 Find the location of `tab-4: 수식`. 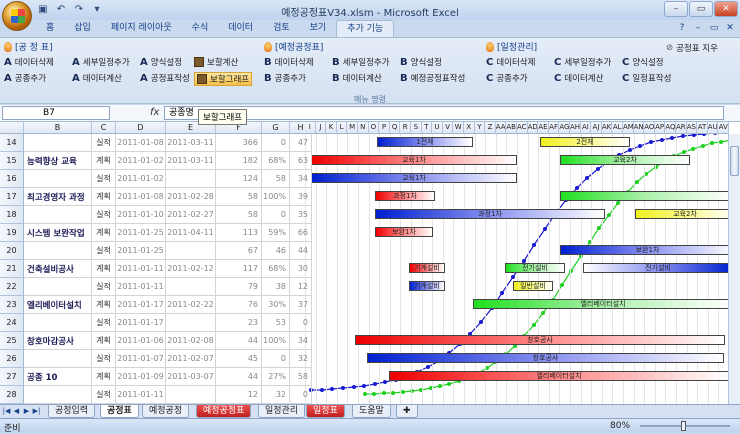

tab-4: 수식 is located at coordinates (200, 28).